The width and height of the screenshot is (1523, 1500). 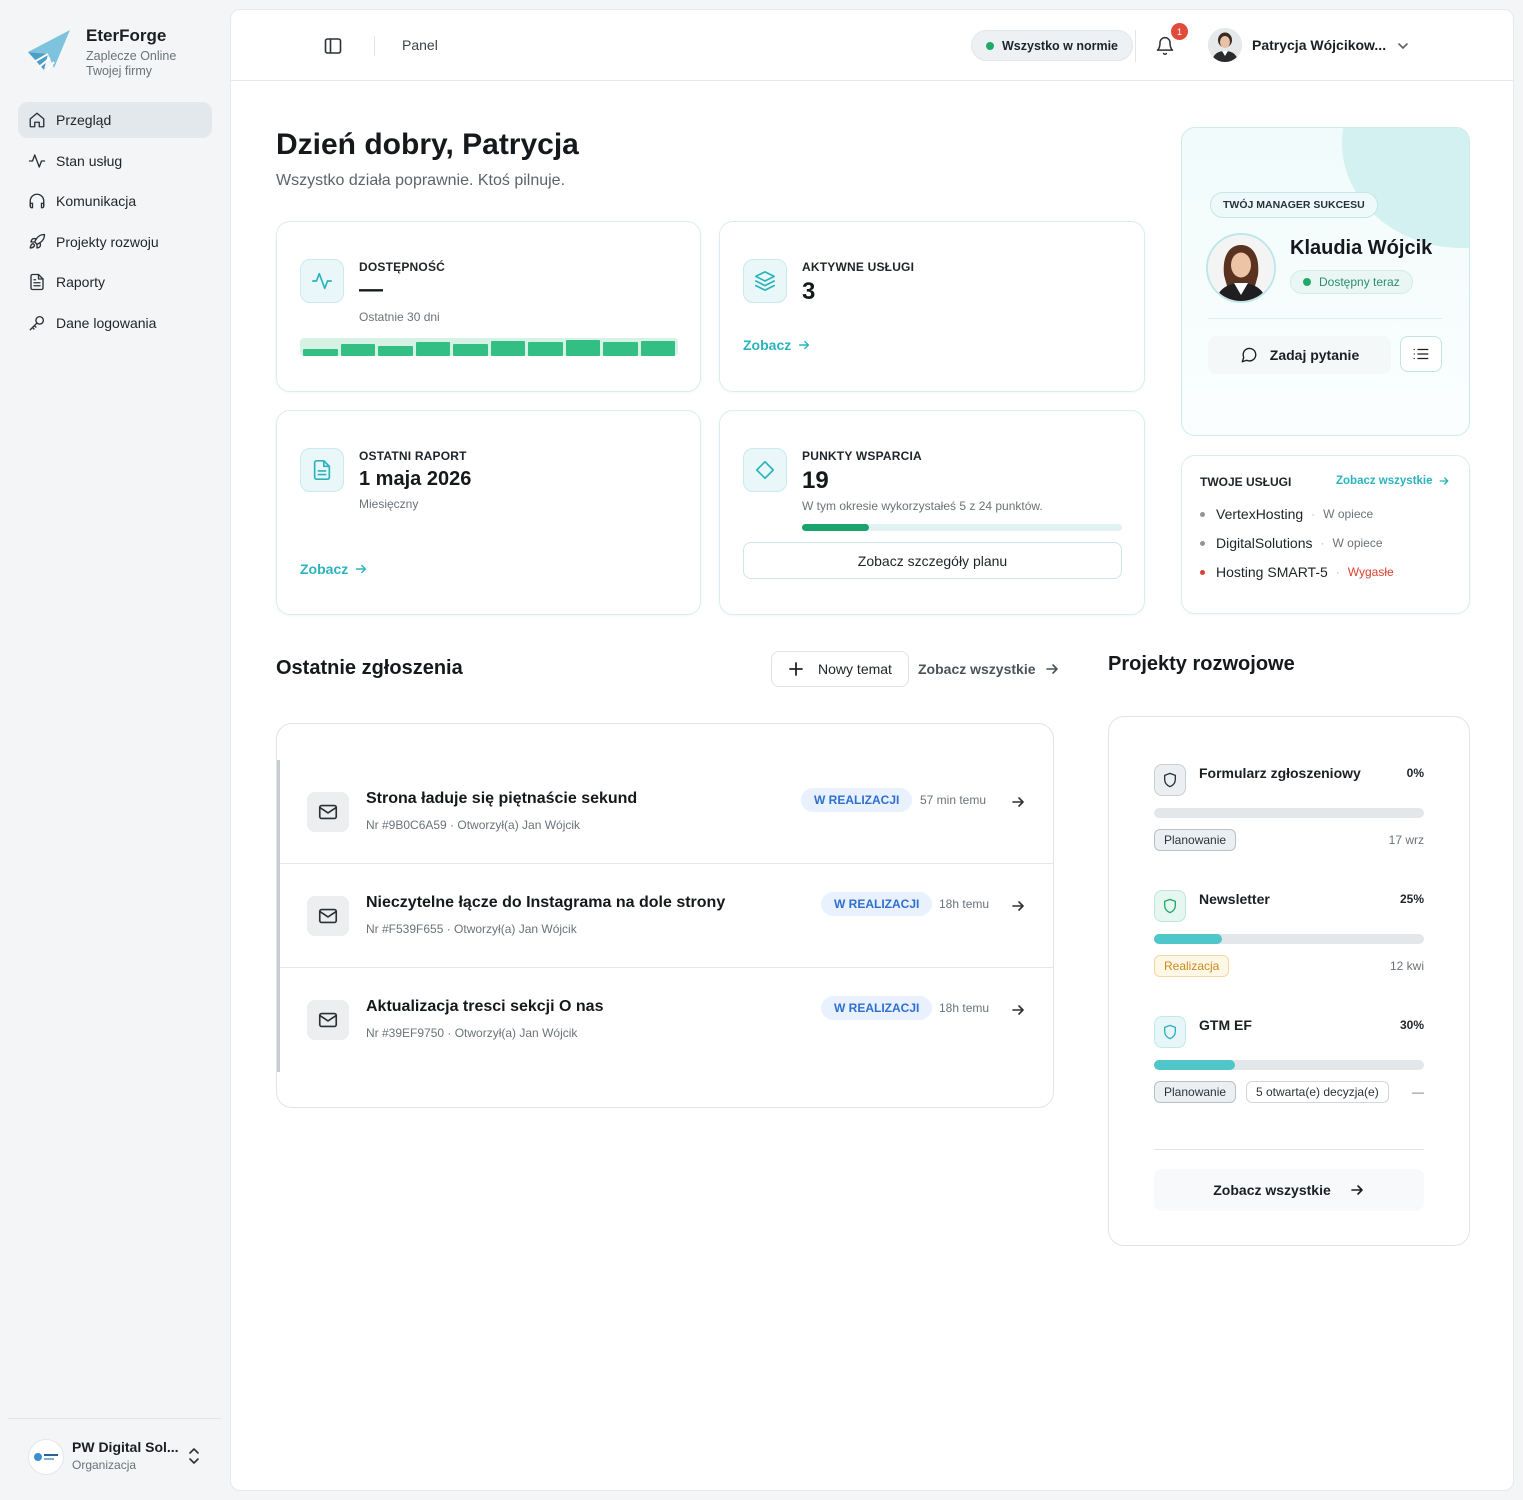 I want to click on plus-icon, so click(x=796, y=669).